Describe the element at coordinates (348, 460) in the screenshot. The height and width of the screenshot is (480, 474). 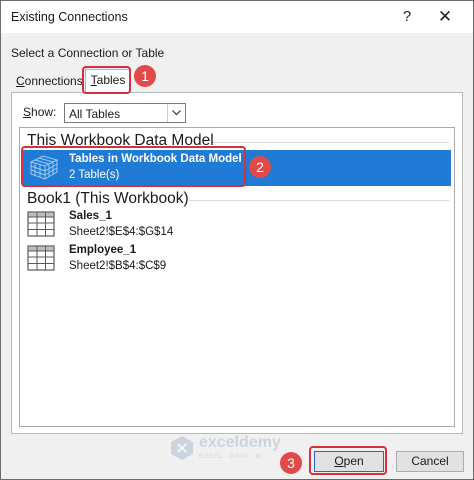
I see `annotation-highlight-open-button` at that location.